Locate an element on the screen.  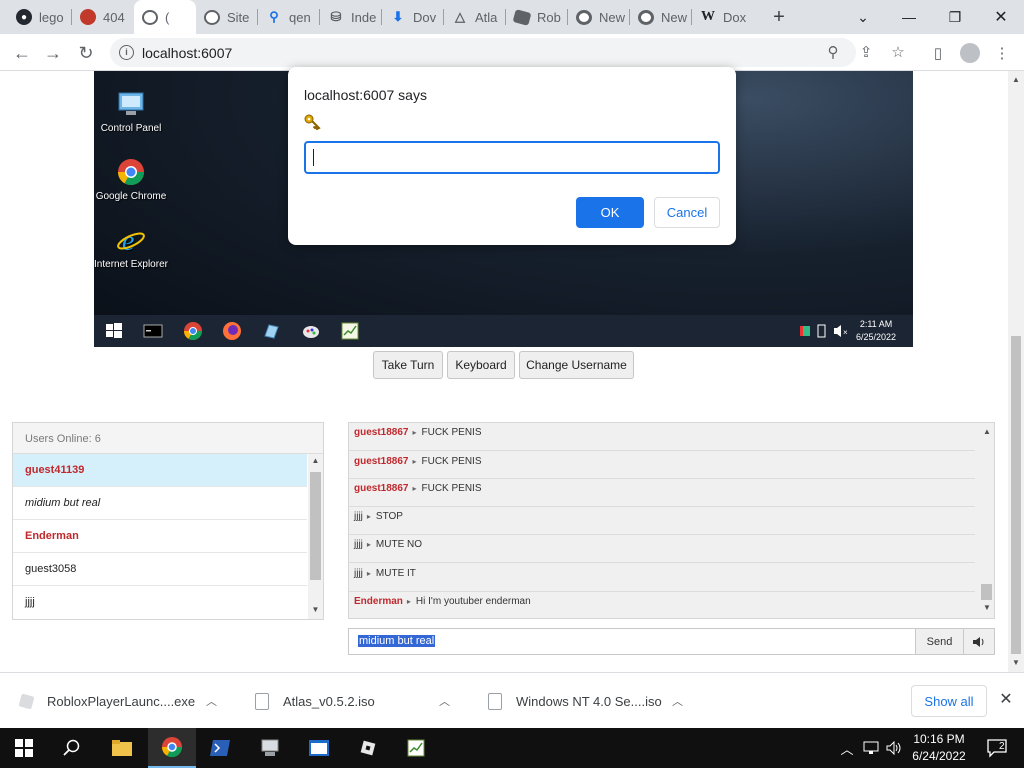
desktop-icon-internet-explorer: e Internet Explorer is located at coordinates (131, 247).